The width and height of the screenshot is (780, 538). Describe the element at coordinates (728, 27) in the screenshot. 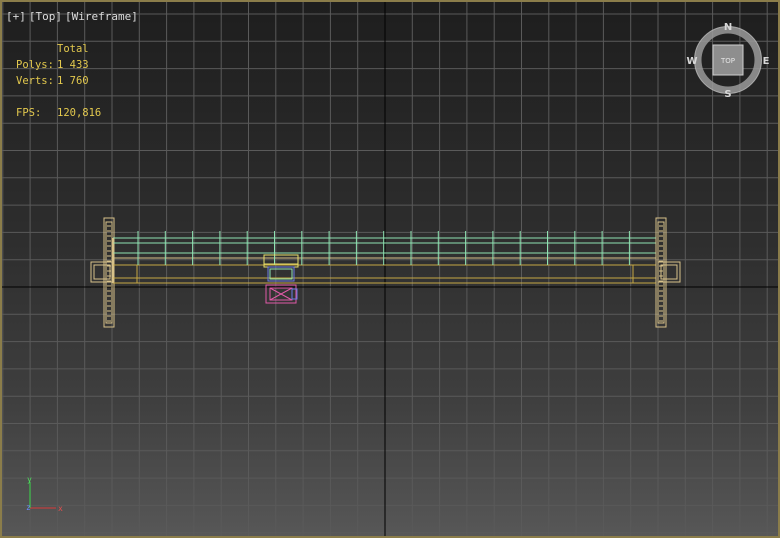

I see `compass-north: N` at that location.